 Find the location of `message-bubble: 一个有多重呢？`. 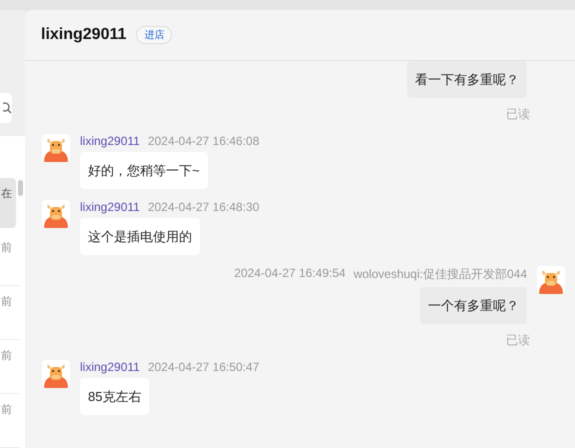

message-bubble: 一个有多重呢？ is located at coordinates (473, 305).